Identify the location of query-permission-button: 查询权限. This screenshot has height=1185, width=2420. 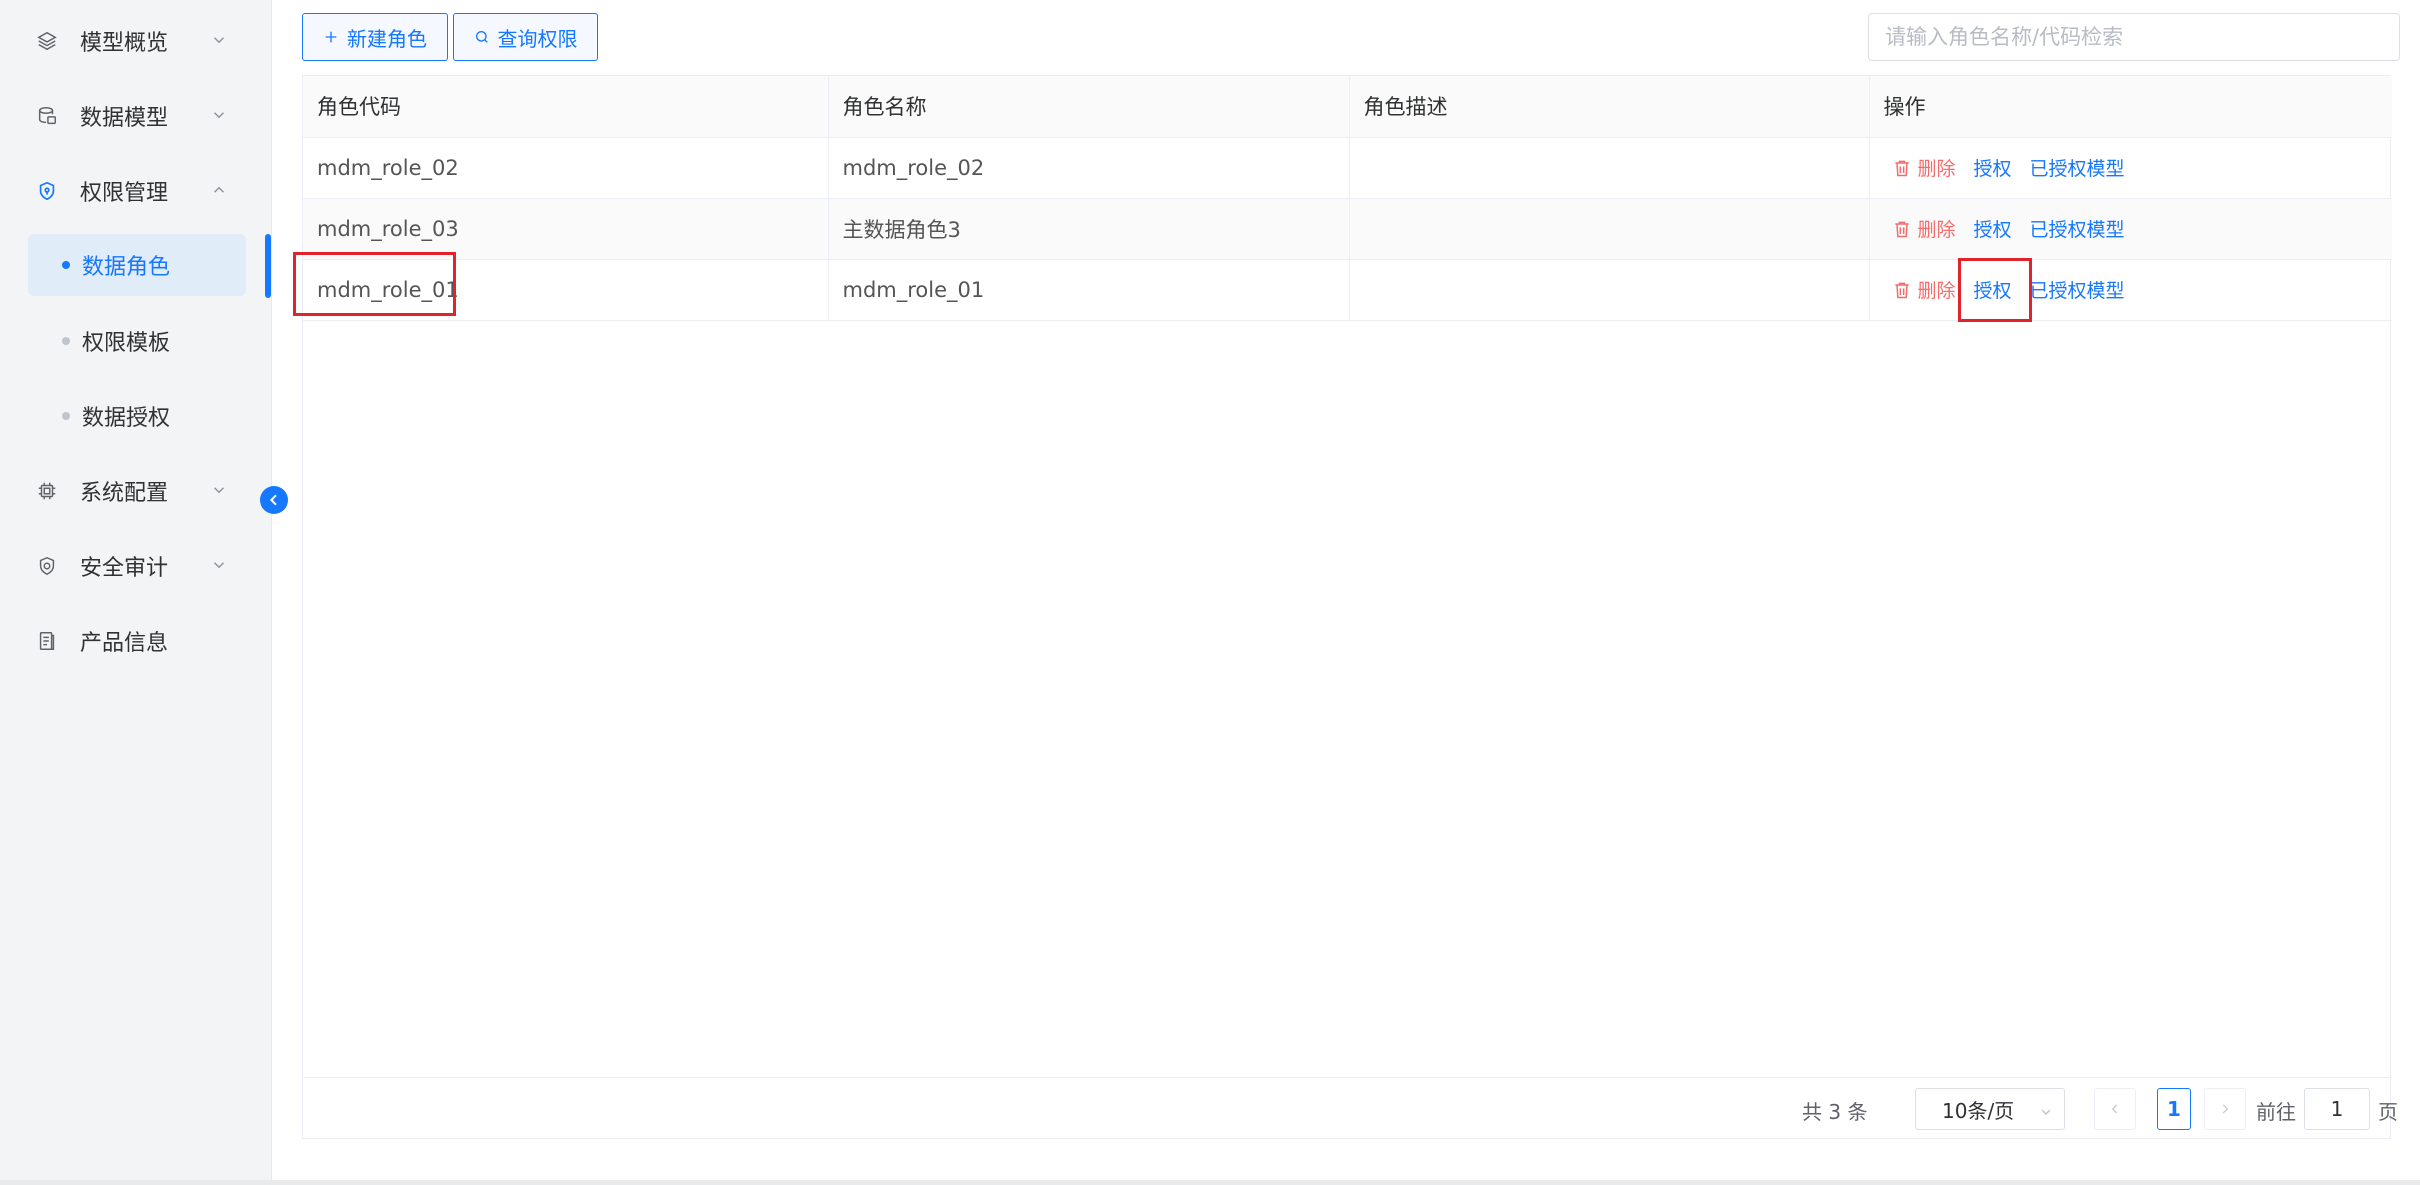
(525, 37).